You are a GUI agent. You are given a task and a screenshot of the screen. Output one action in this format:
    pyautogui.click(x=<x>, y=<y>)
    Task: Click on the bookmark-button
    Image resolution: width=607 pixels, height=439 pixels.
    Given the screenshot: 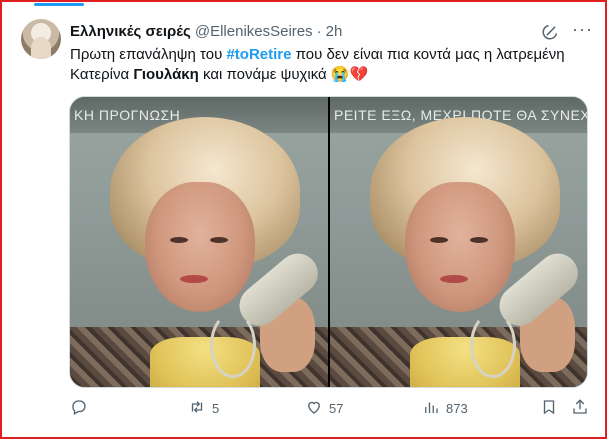 What is the action you would take?
    pyautogui.click(x=549, y=408)
    